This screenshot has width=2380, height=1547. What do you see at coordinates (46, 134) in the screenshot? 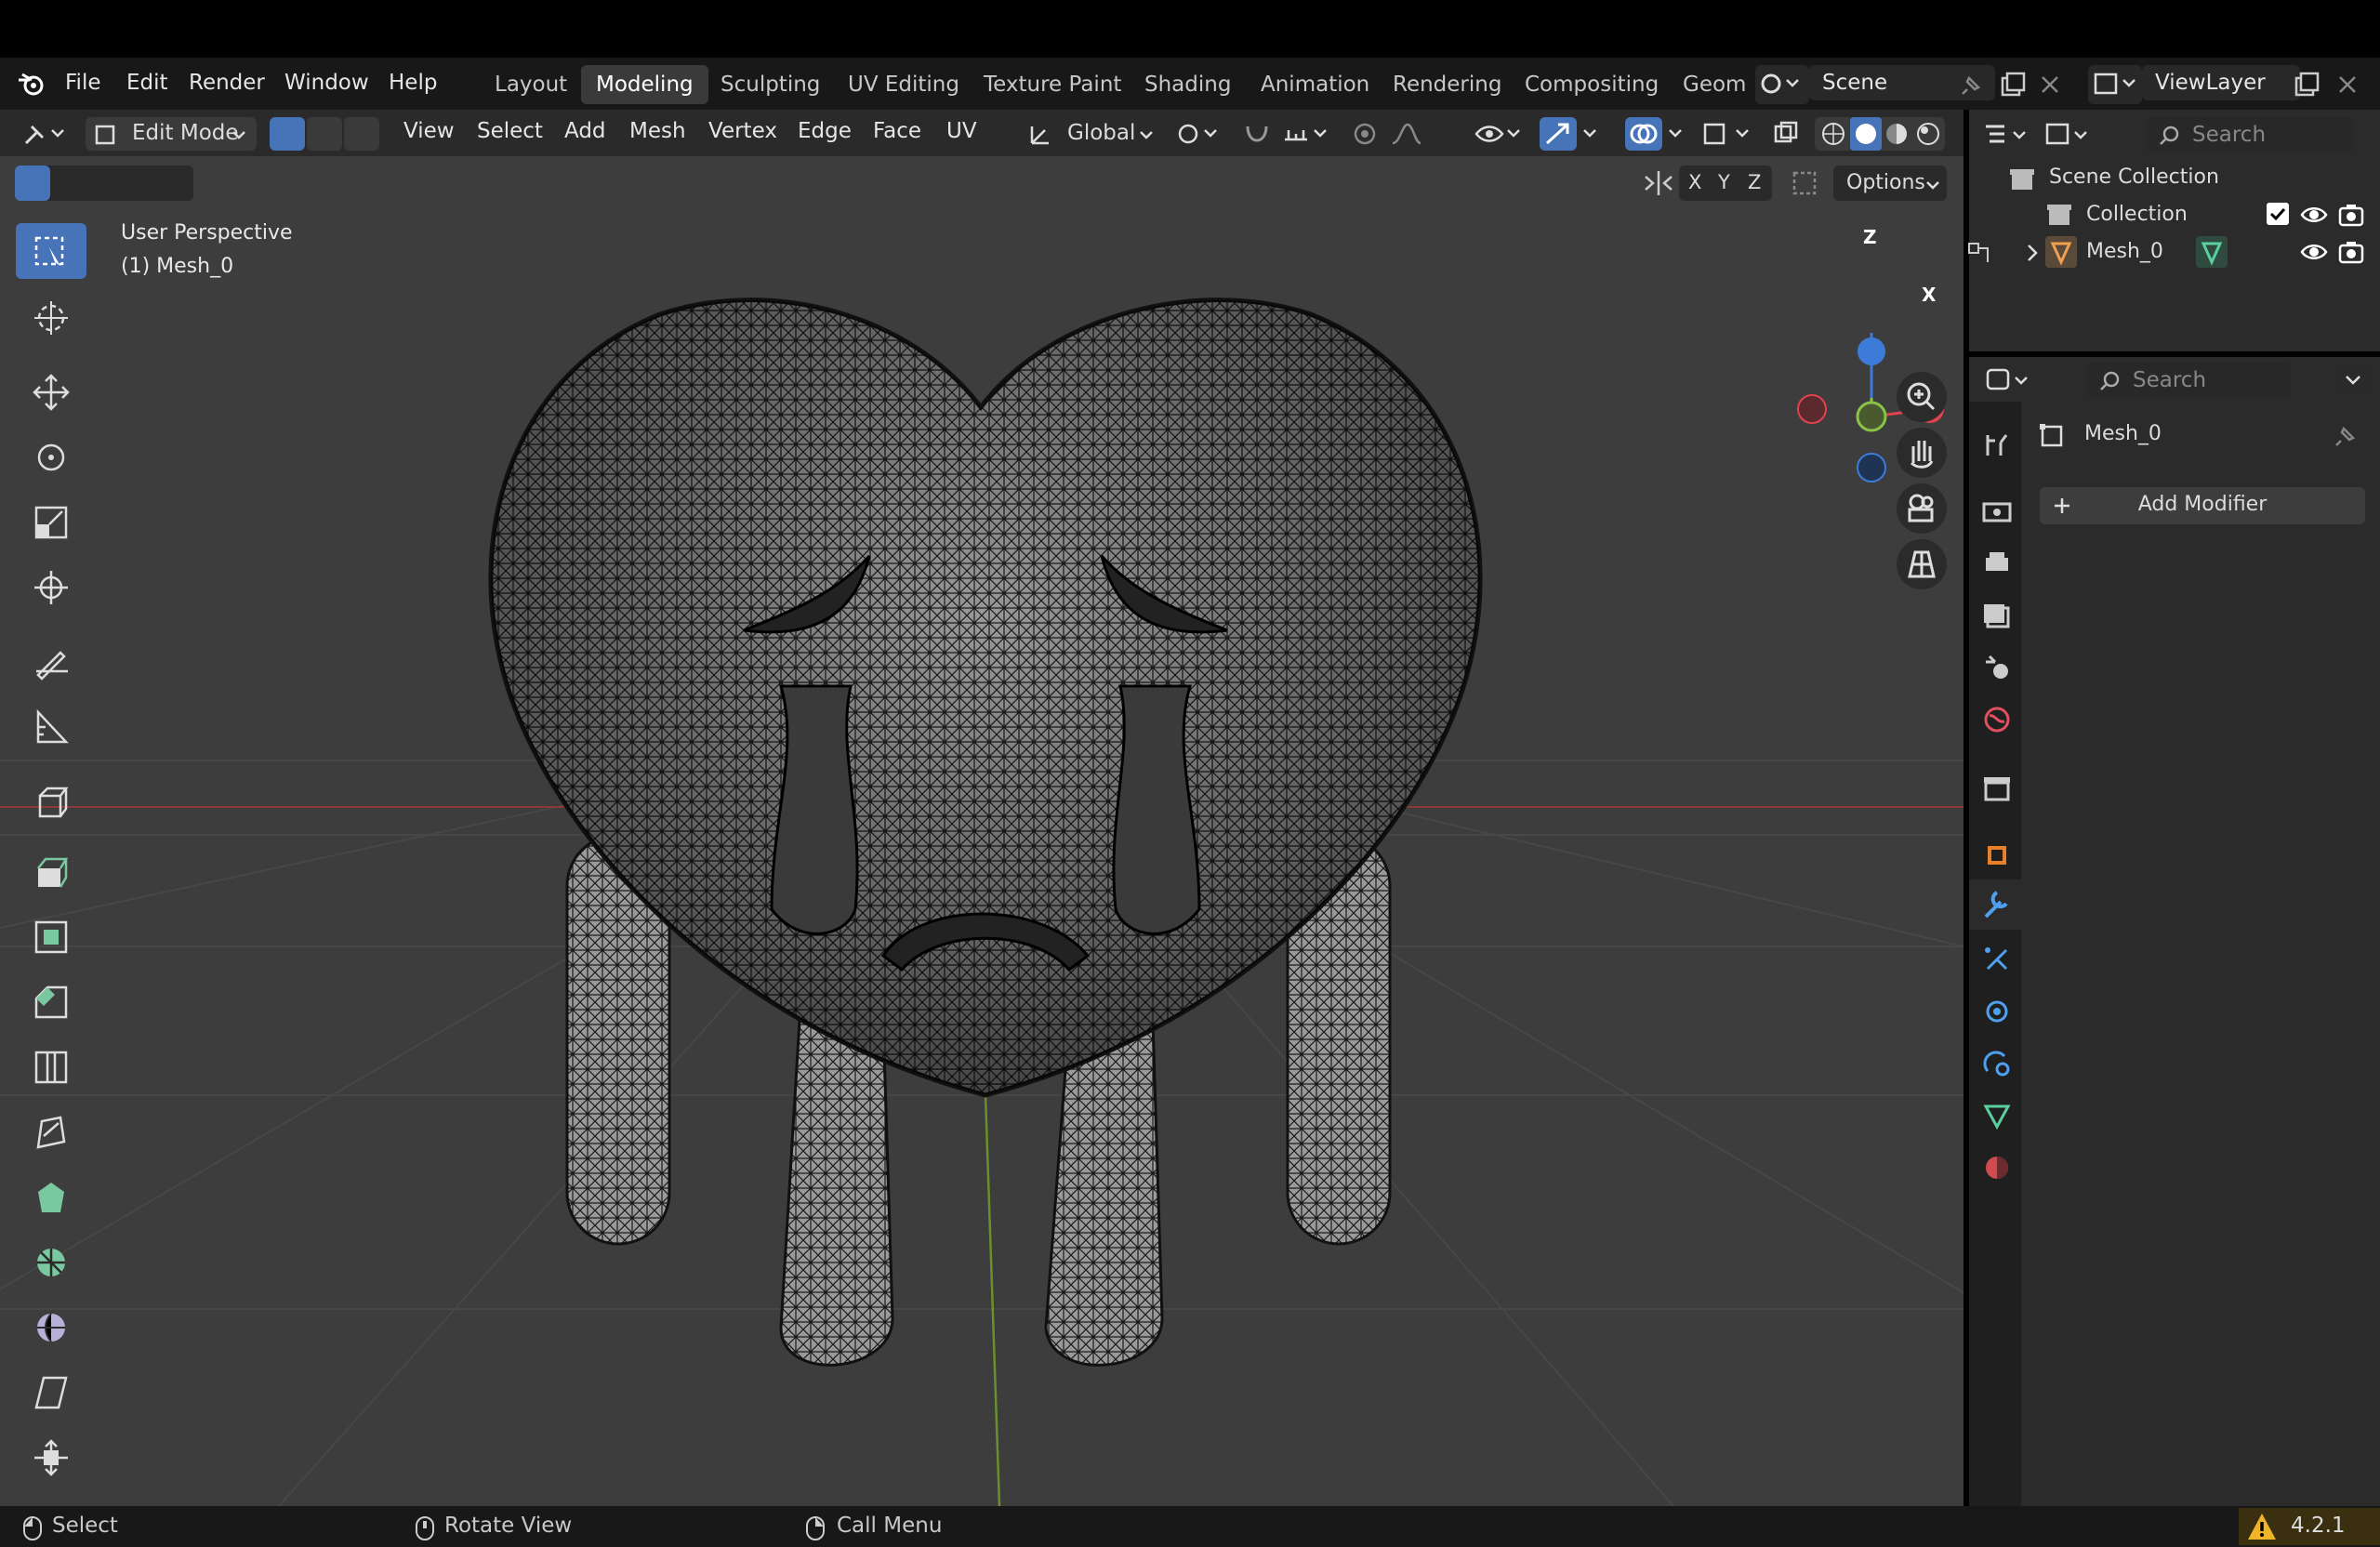
I see `editor-type-button` at bounding box center [46, 134].